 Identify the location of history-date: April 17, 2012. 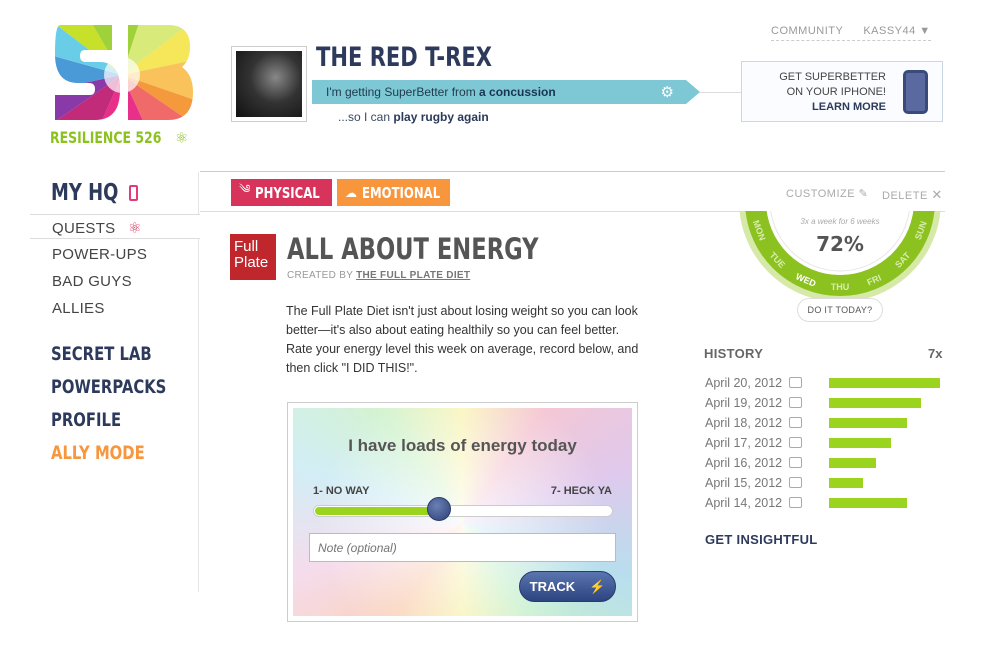
(744, 443).